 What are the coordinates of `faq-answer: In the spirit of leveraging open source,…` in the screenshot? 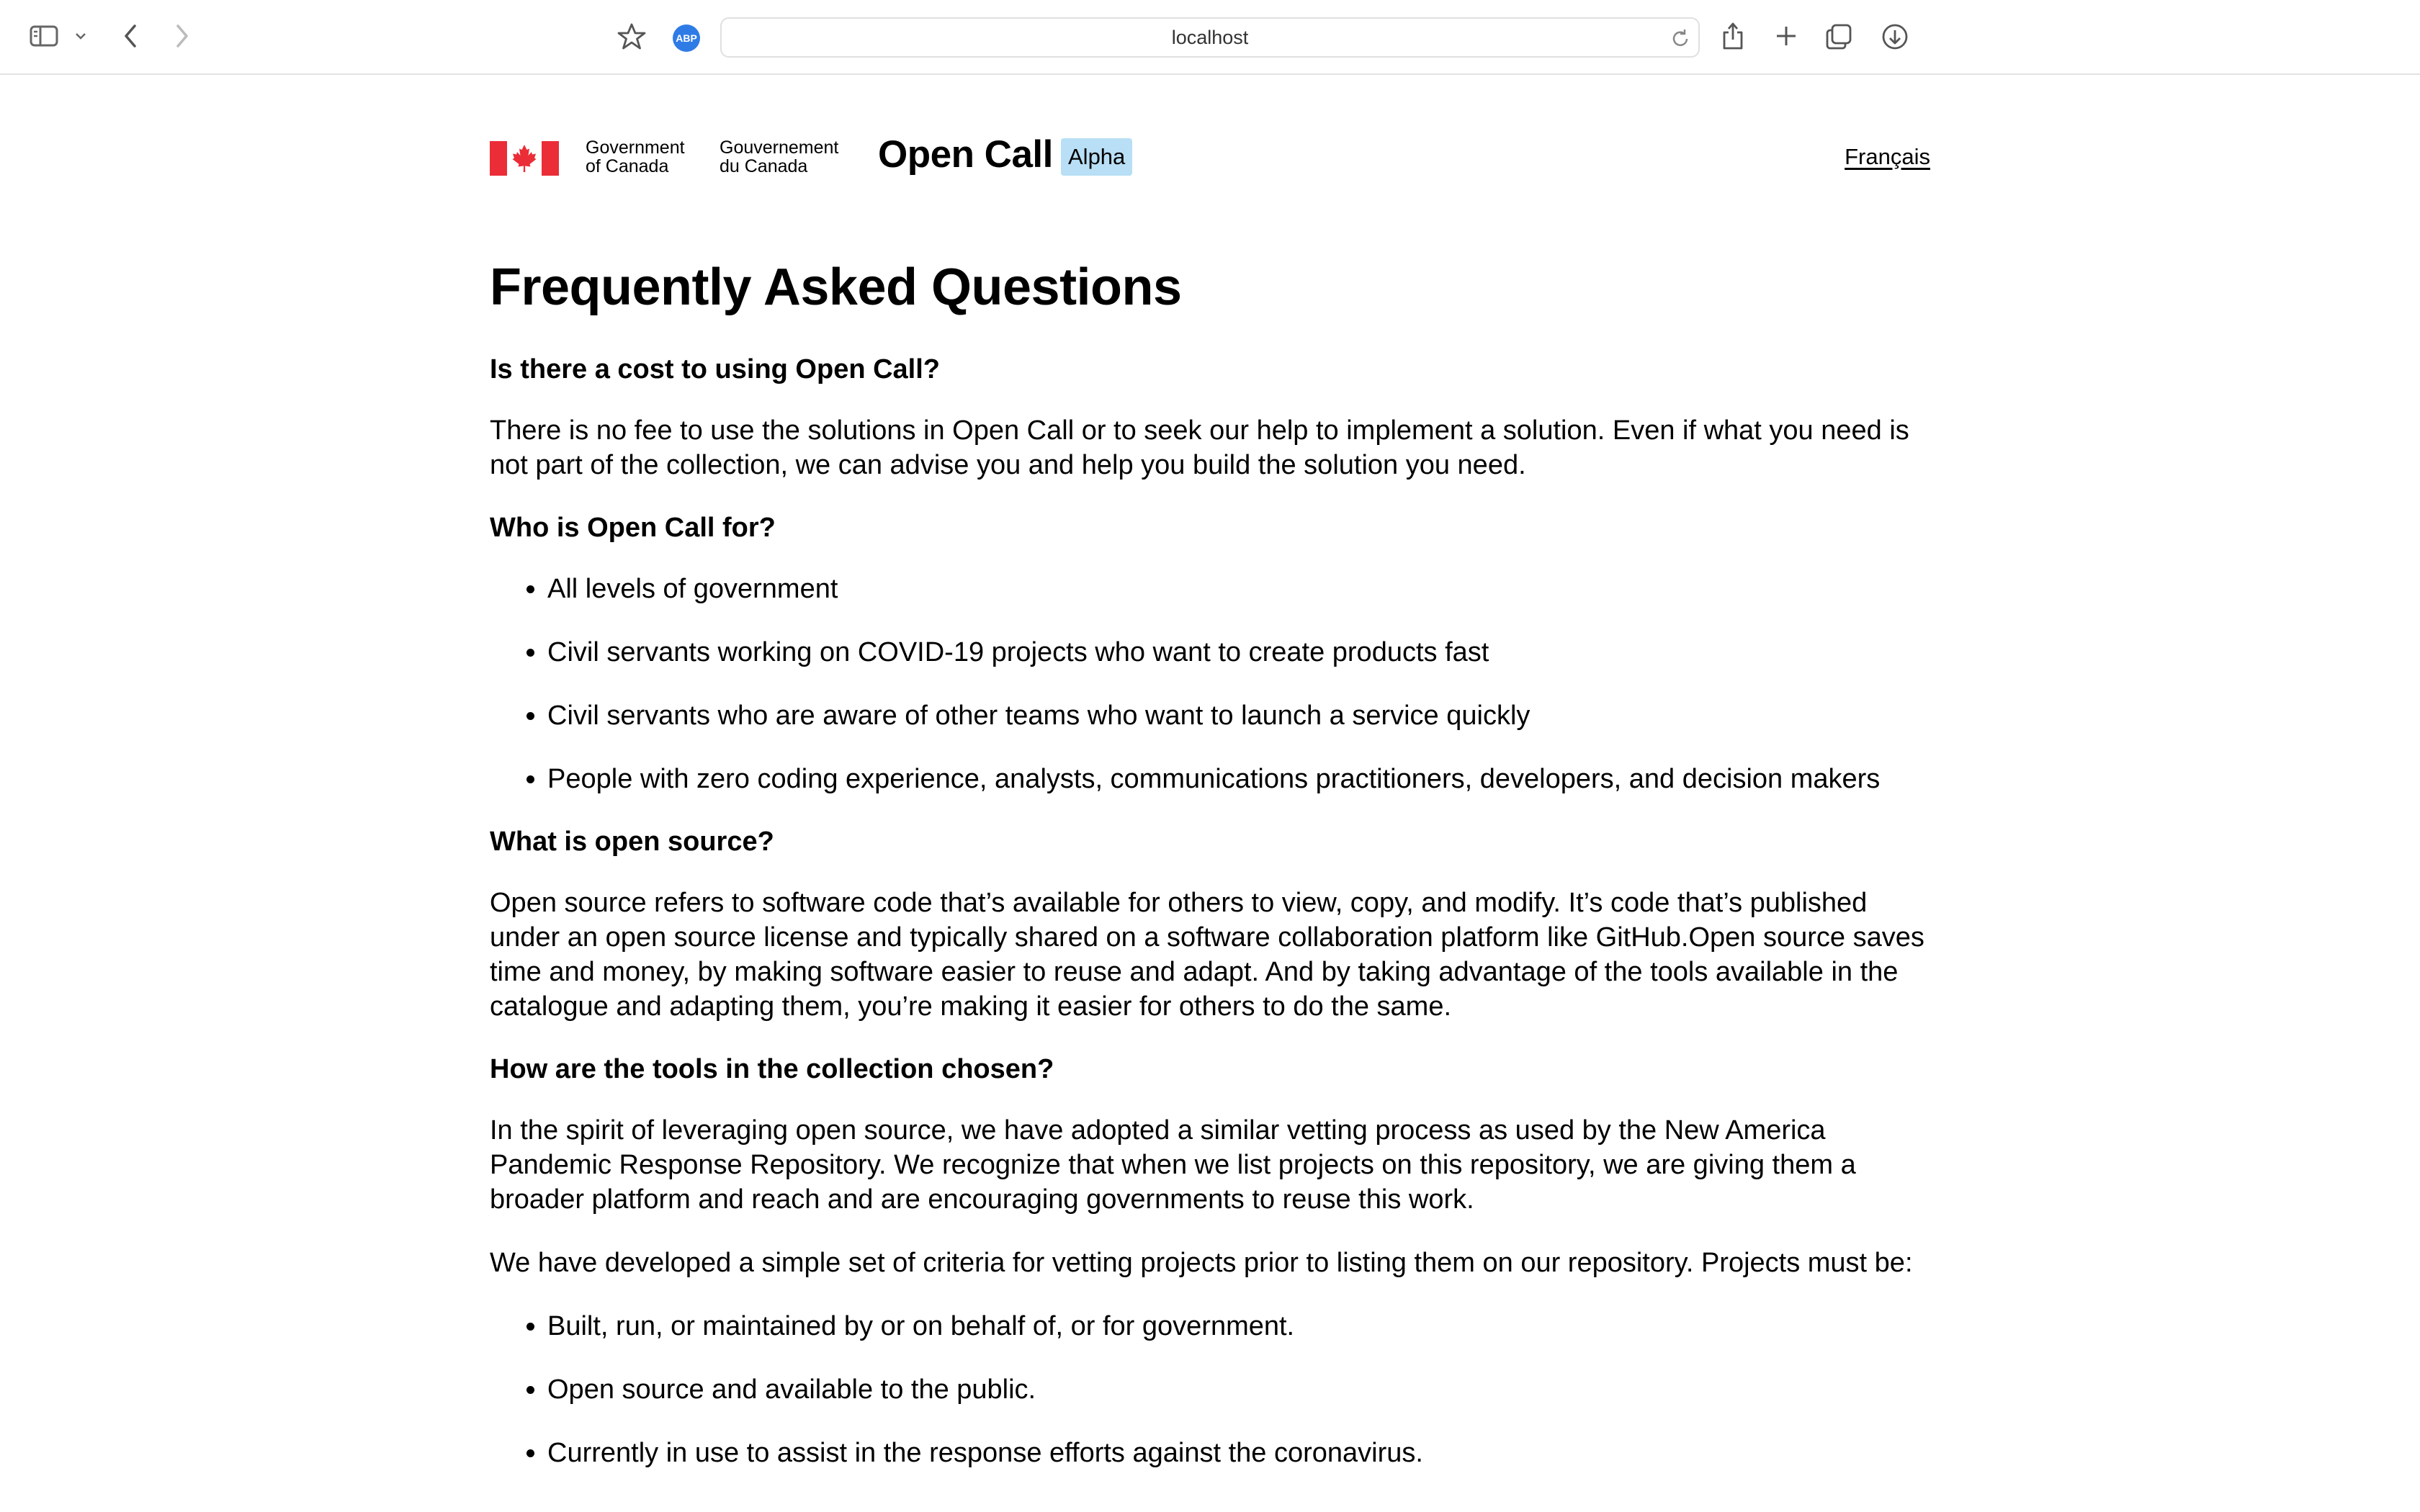 It's located at (1173, 1165).